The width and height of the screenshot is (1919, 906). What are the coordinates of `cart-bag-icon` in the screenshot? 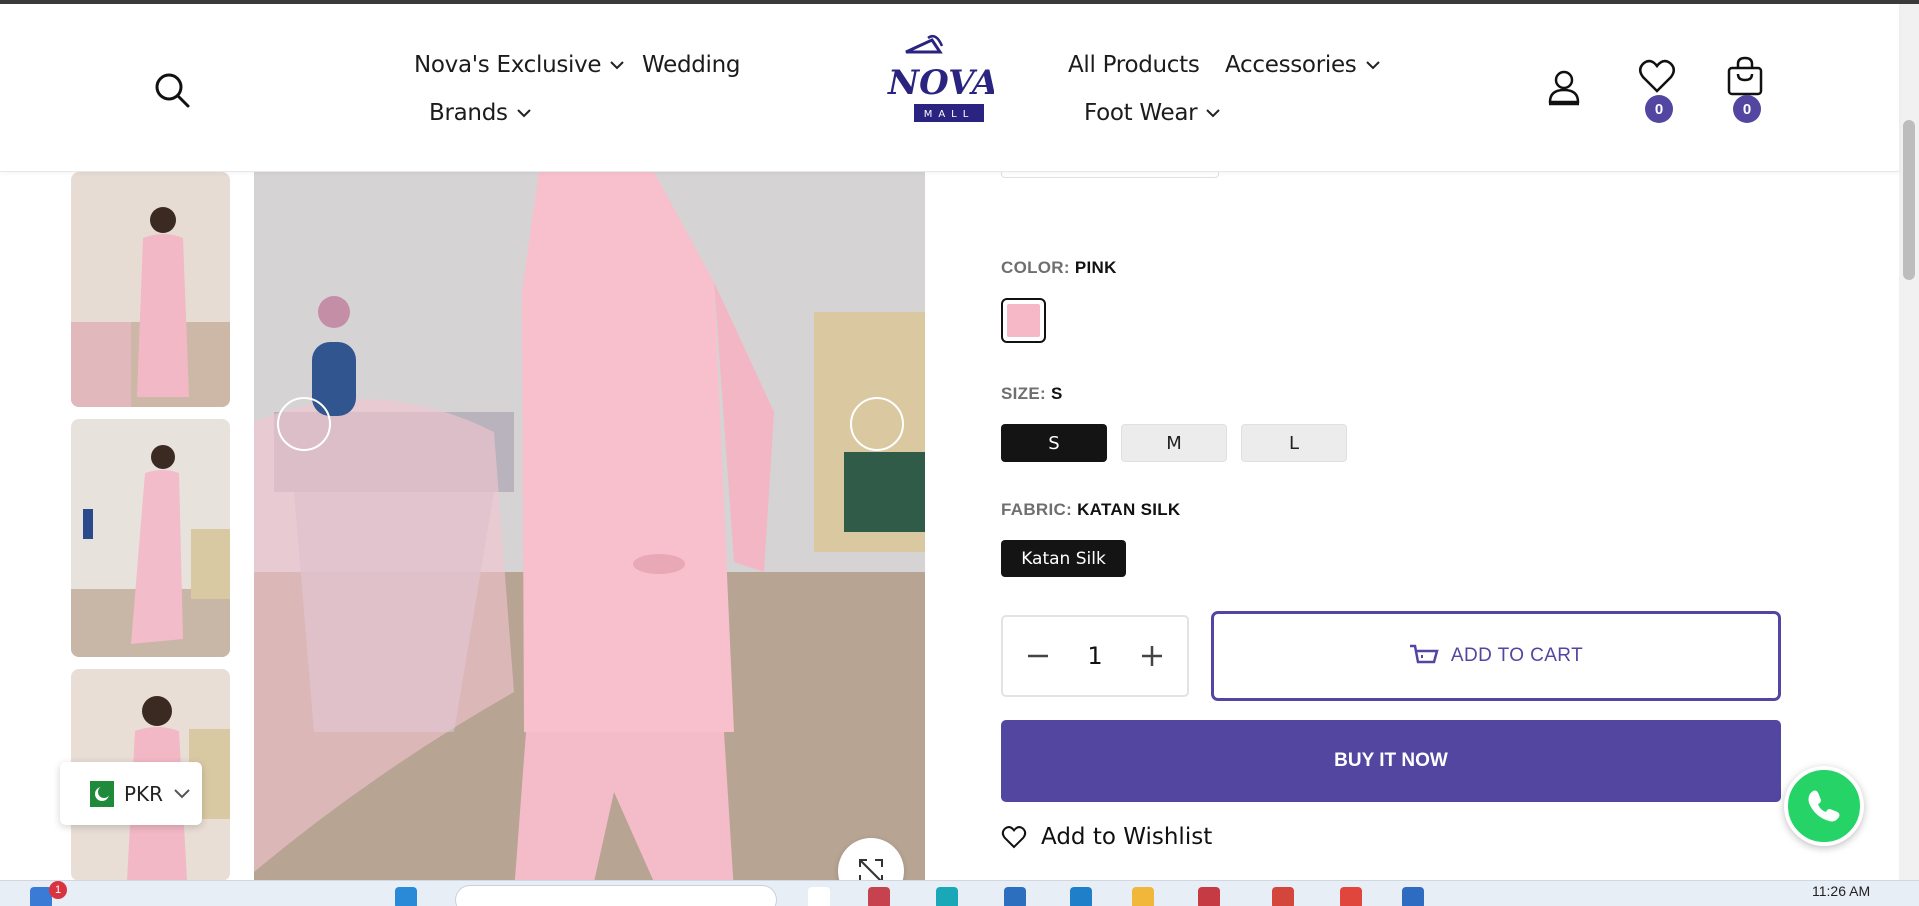 It's located at (1745, 76).